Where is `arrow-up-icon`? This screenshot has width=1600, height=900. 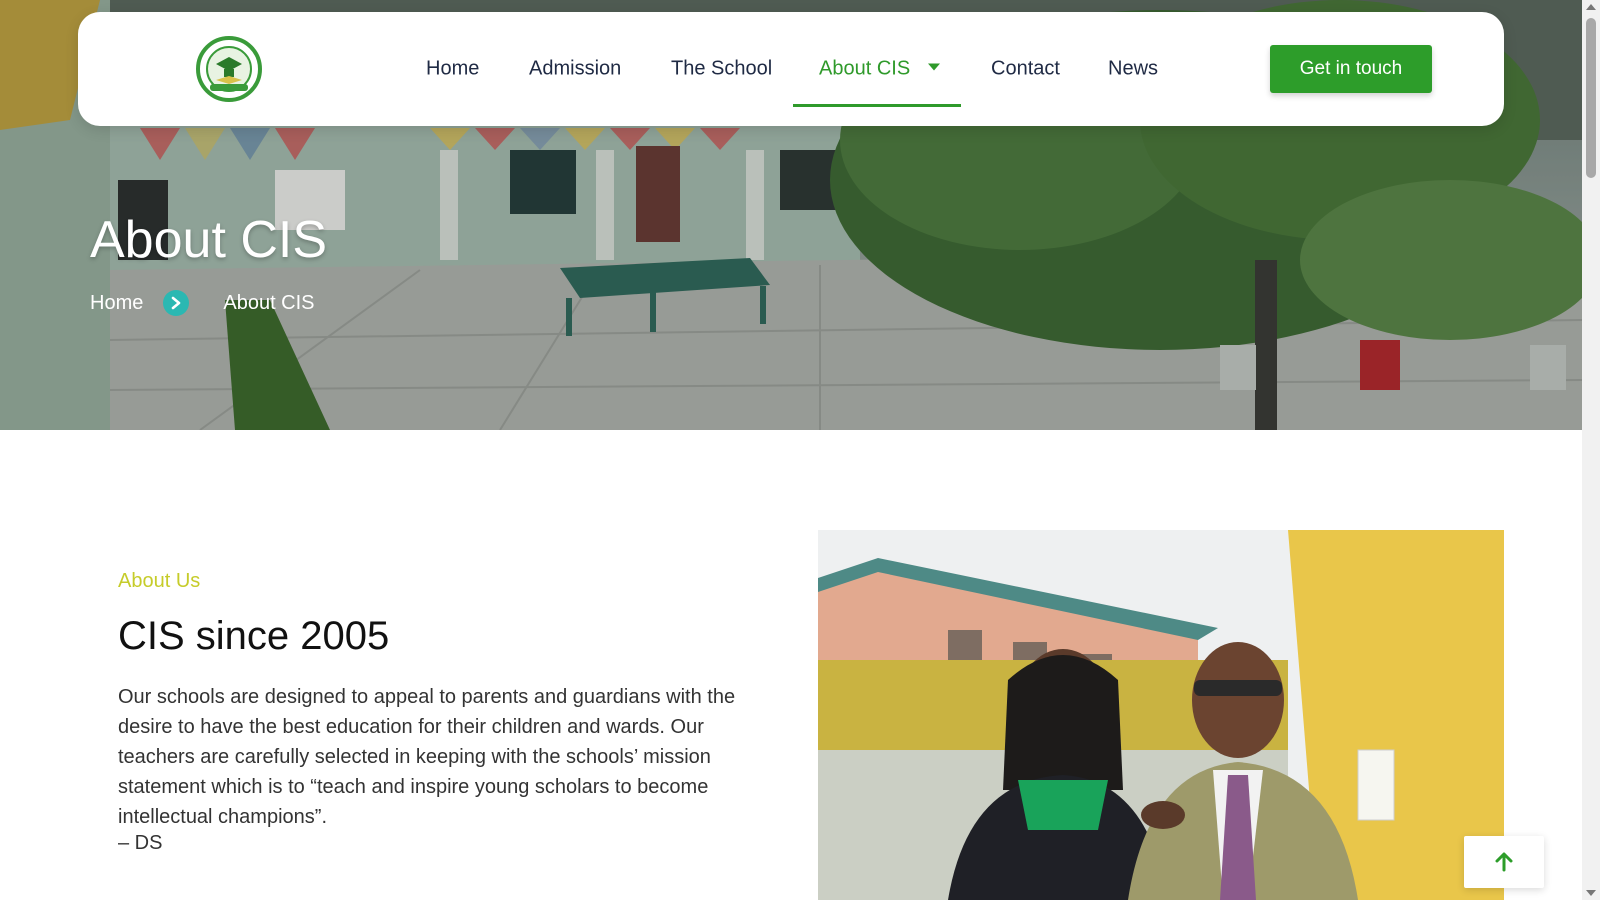
arrow-up-icon is located at coordinates (1504, 862).